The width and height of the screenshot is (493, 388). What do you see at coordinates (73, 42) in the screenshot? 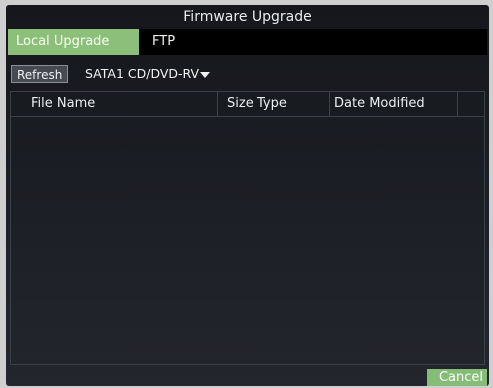
I see `tab-local-upgrade: Local Upgrade` at bounding box center [73, 42].